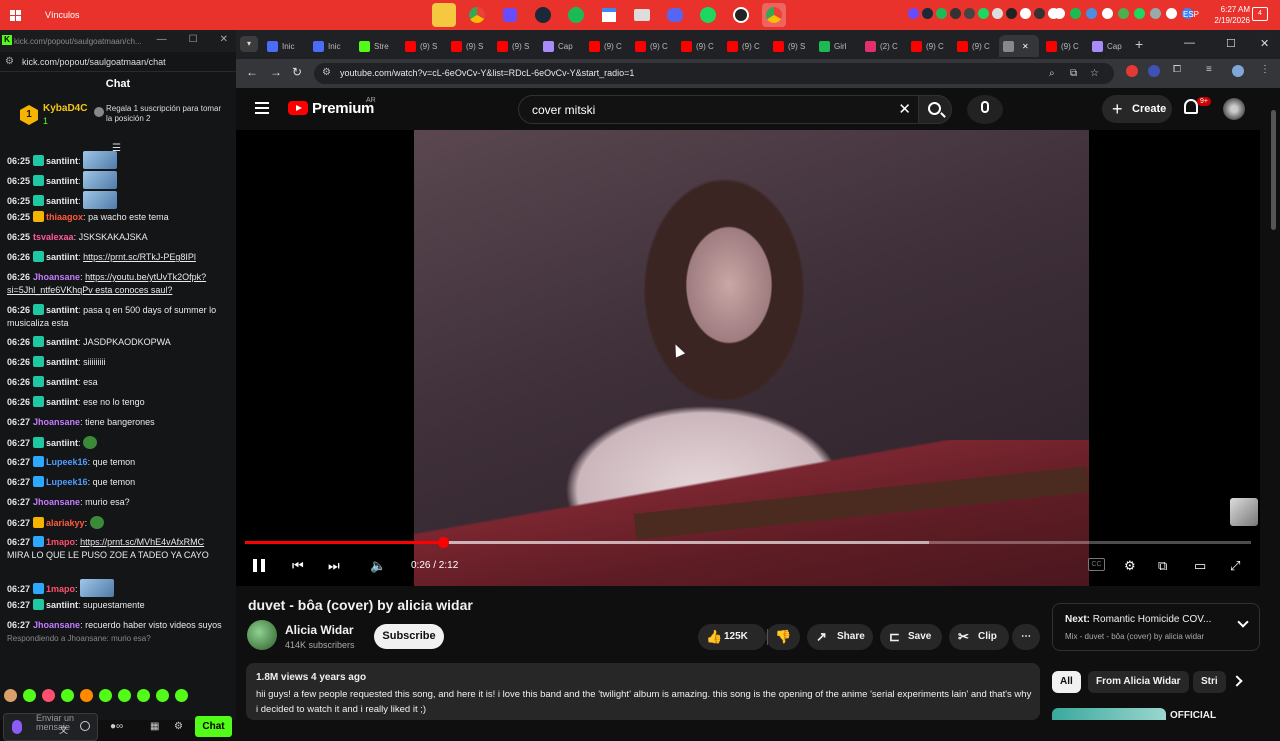  What do you see at coordinates (911, 637) in the screenshot?
I see `save-button: ⊏ Save` at bounding box center [911, 637].